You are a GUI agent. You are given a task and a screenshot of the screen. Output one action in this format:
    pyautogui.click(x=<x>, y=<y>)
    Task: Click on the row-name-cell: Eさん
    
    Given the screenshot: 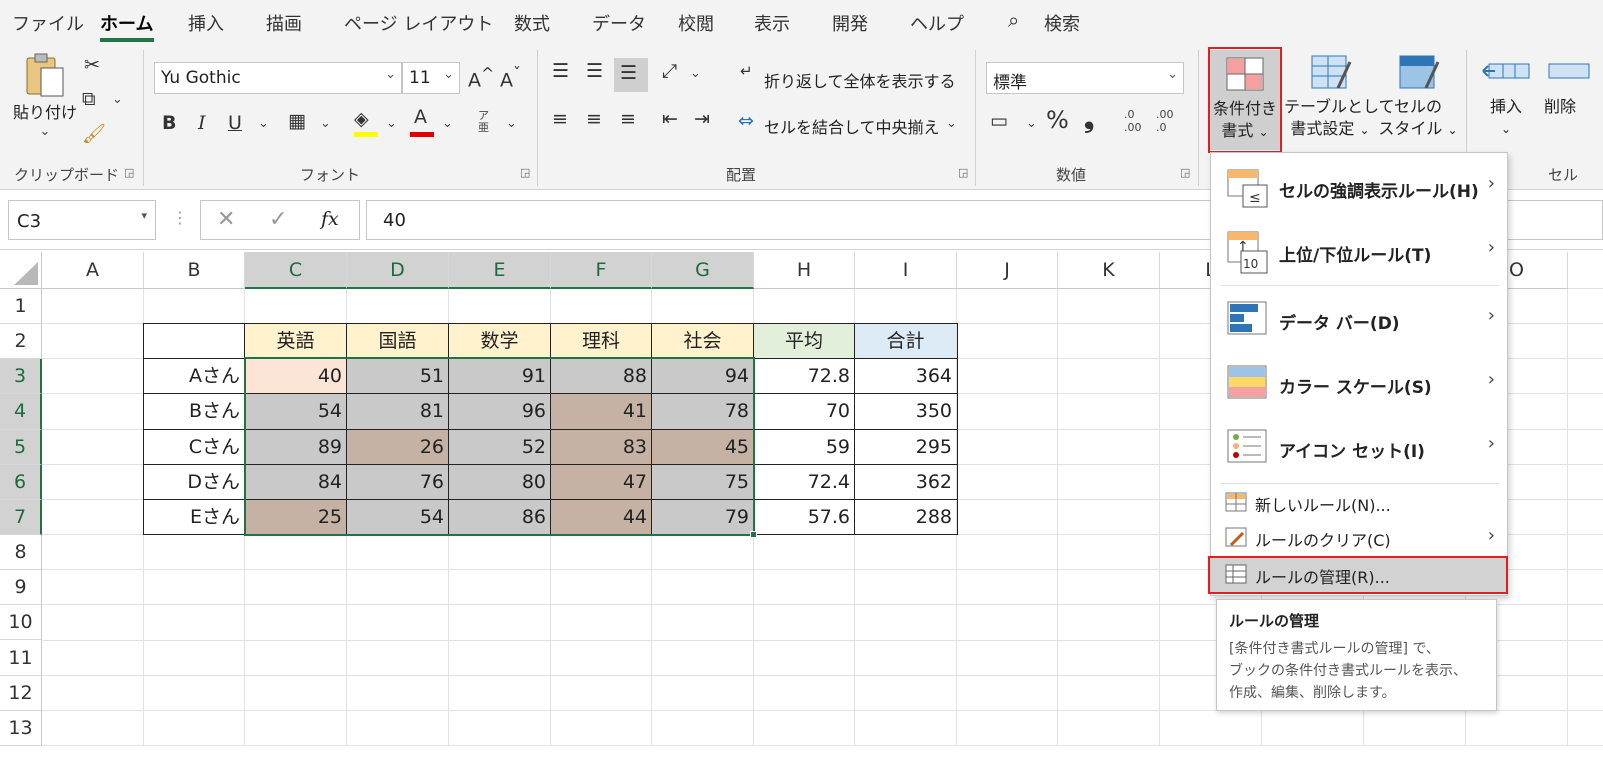 What is the action you would take?
    pyautogui.click(x=194, y=517)
    